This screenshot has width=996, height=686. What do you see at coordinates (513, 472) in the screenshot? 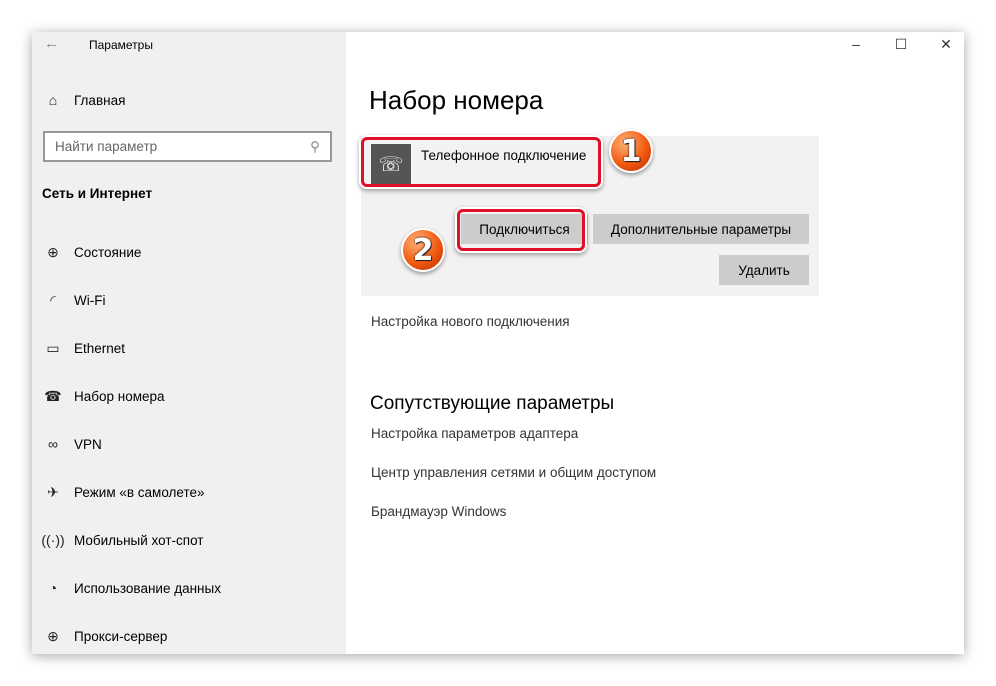
I see `network-center-link: Центр управления сетями и общим доступом` at bounding box center [513, 472].